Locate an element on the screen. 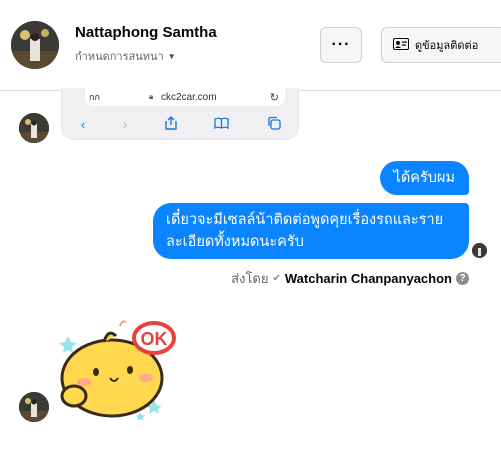 The height and width of the screenshot is (456, 501). share-icon is located at coordinates (171, 124).